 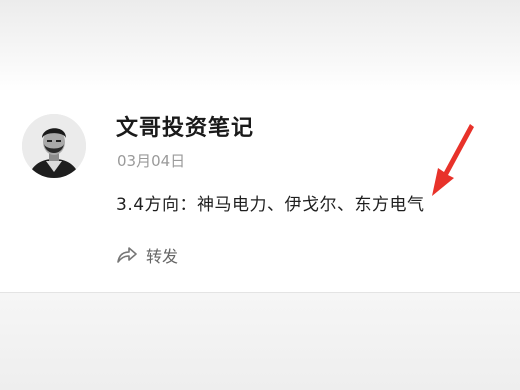 I want to click on author-name: 文哥投资笔记, so click(x=185, y=126).